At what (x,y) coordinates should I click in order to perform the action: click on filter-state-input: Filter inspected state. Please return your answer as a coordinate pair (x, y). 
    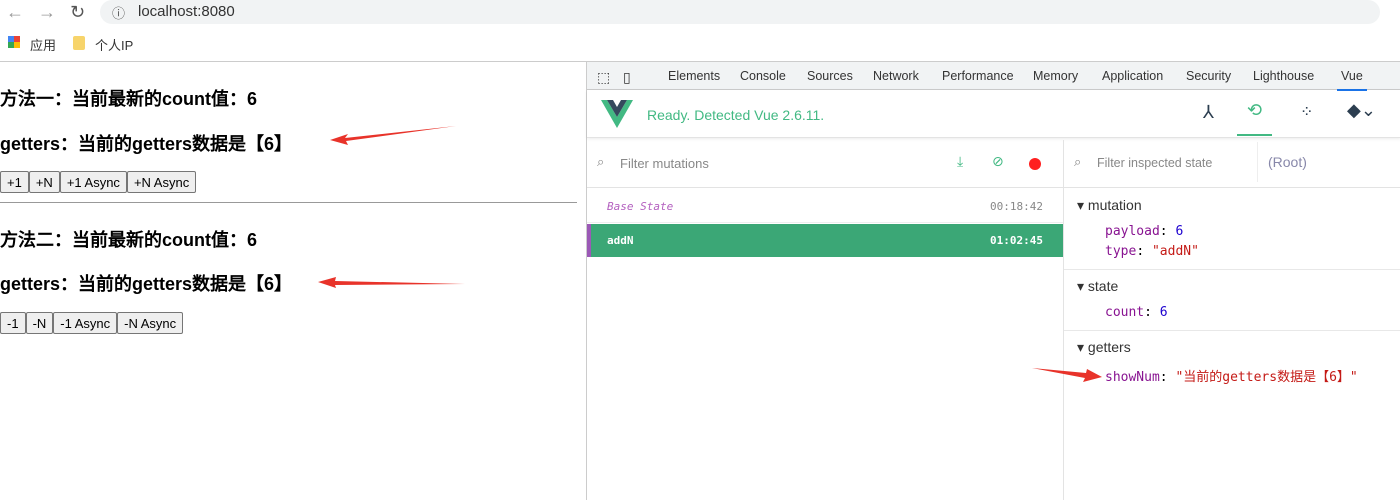
    Looking at the image, I should click on (1154, 163).